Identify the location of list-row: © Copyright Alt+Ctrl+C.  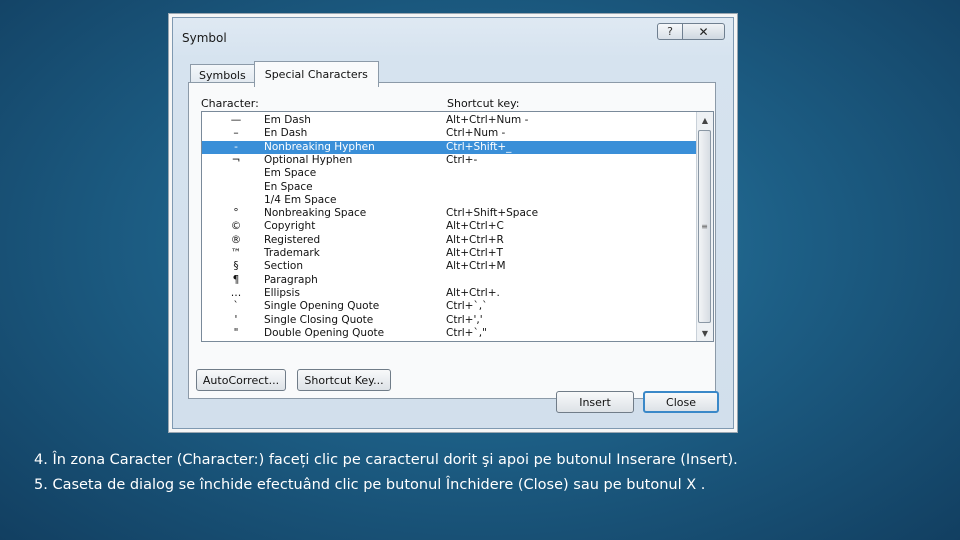
(449, 226).